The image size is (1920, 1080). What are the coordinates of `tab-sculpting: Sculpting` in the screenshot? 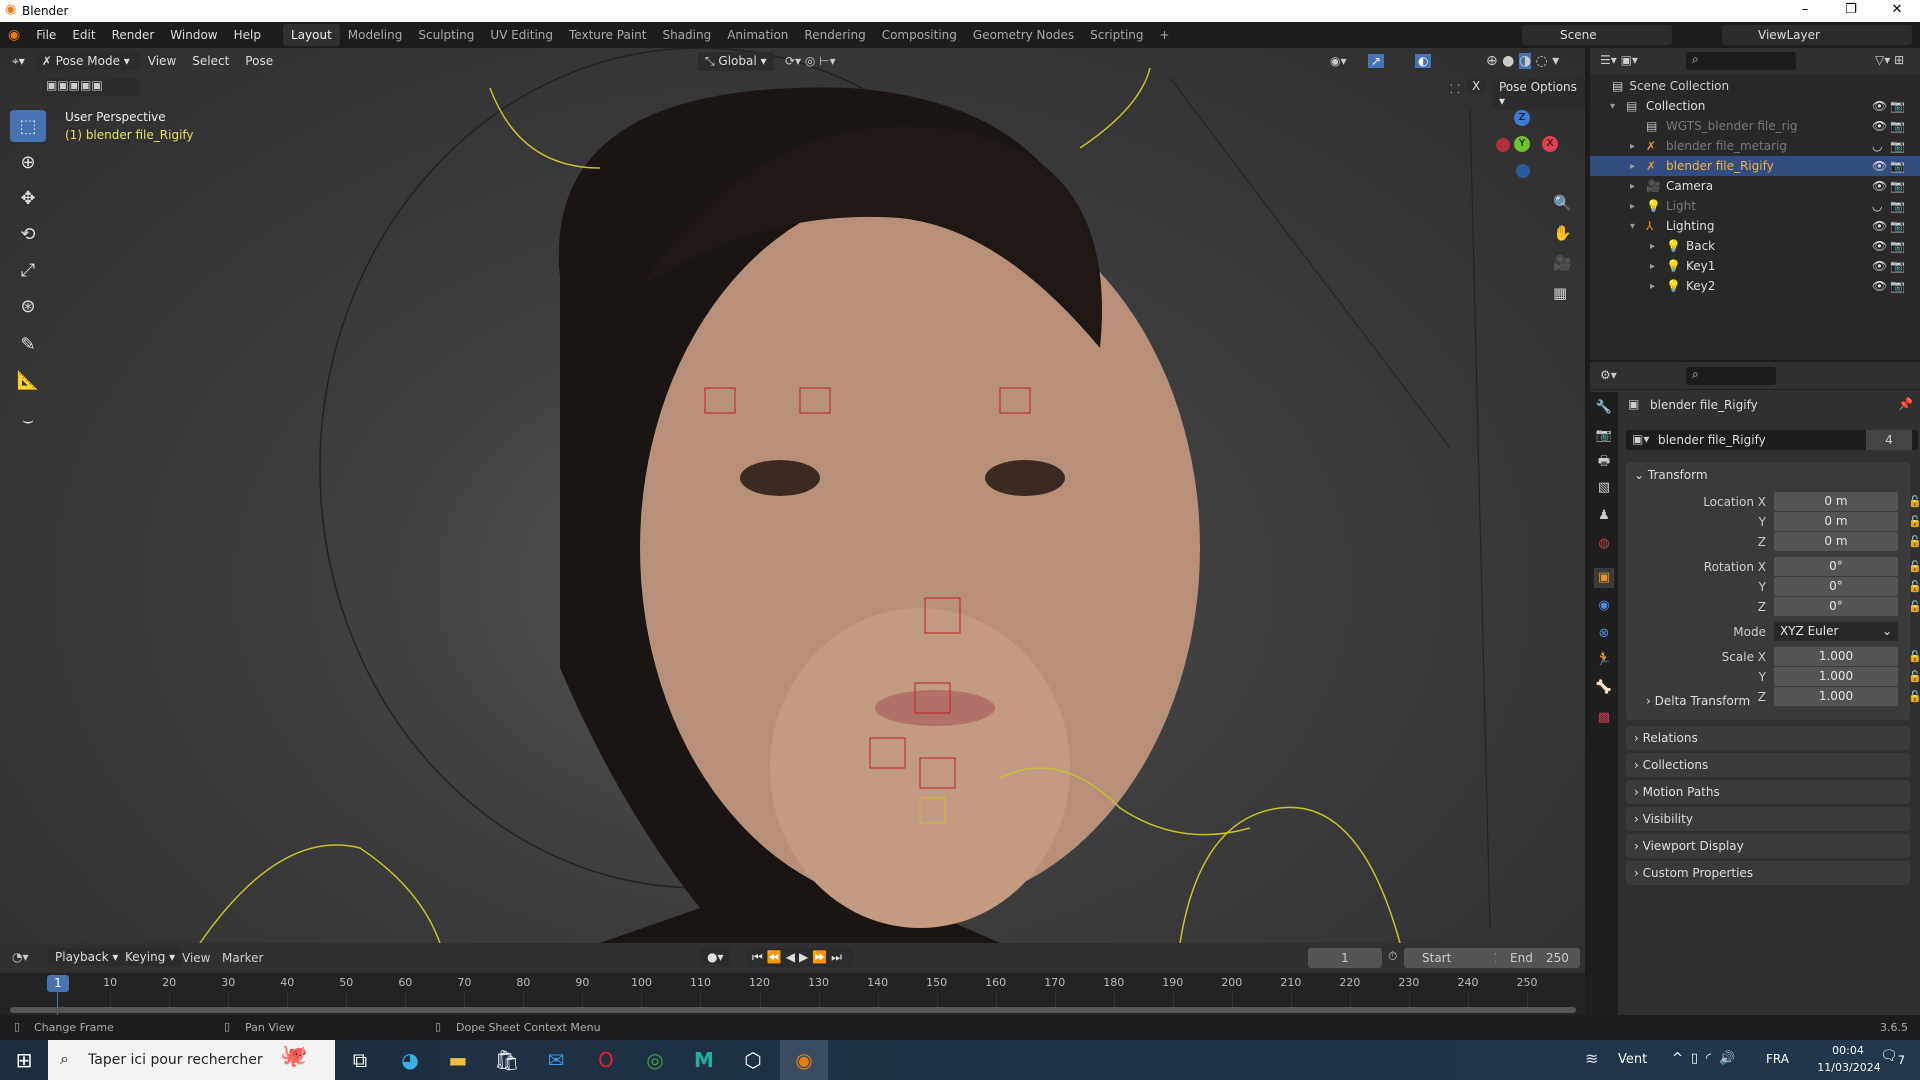 It's located at (446, 35).